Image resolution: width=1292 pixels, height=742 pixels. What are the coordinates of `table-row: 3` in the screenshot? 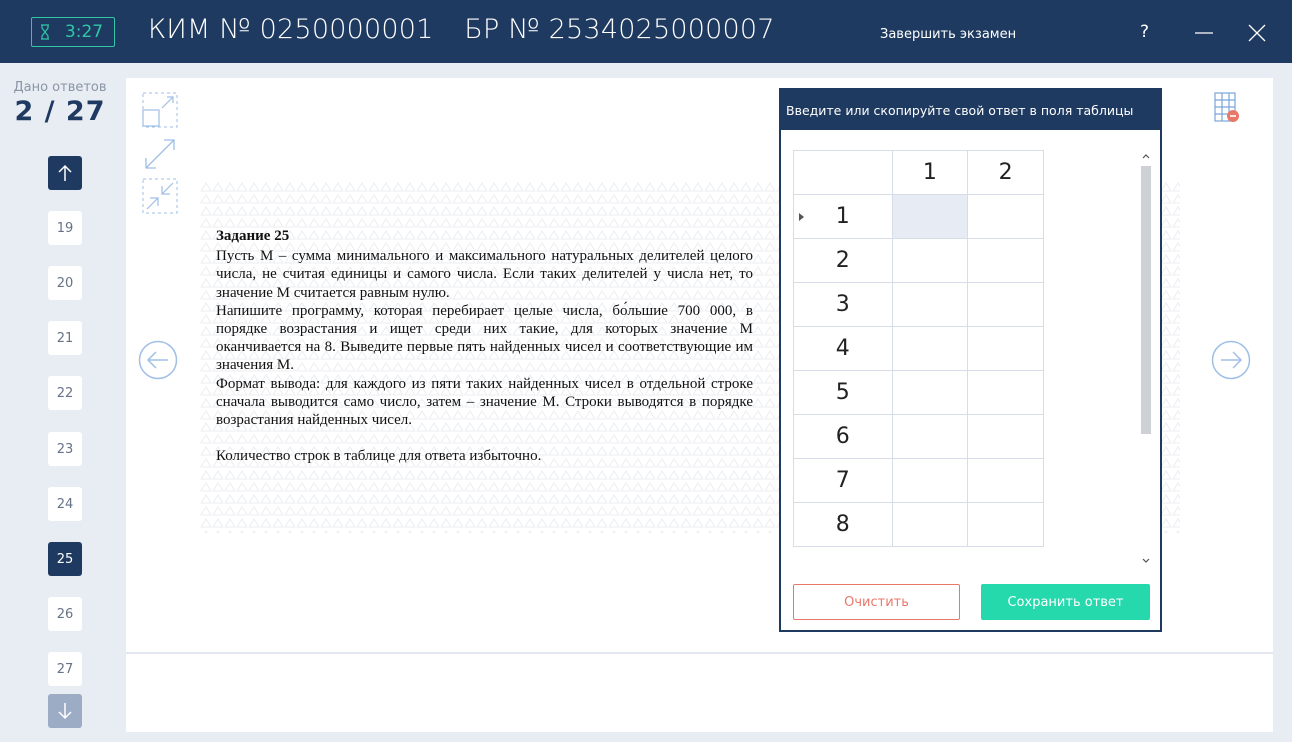 It's located at (918, 304).